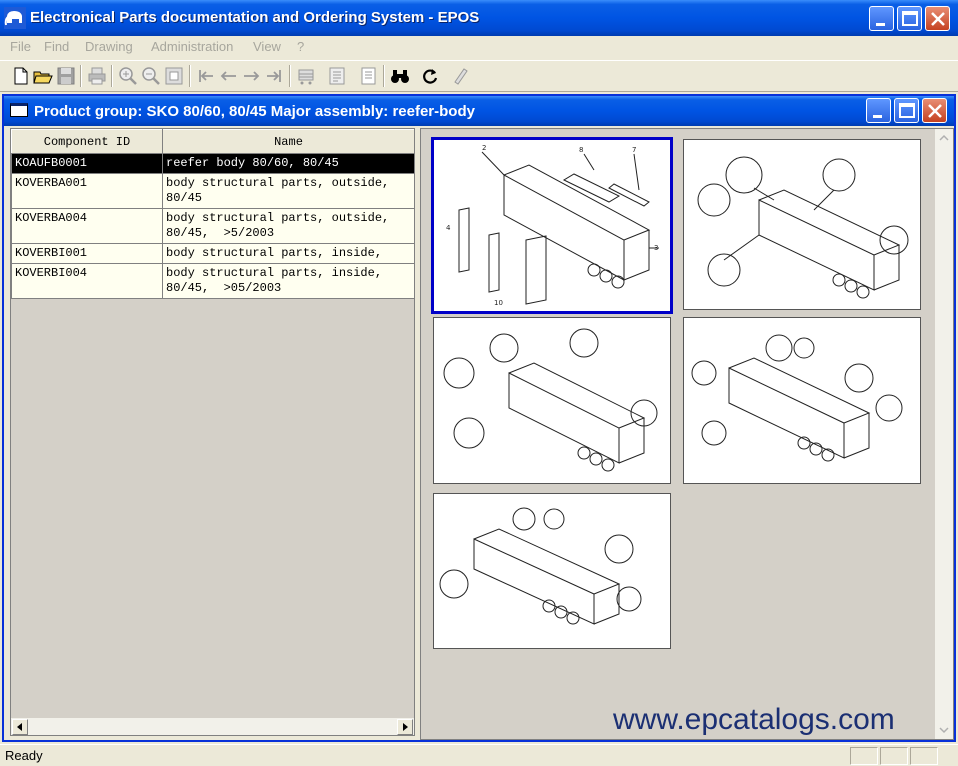  I want to click on column-header-component-id: Component ID, so click(87, 141).